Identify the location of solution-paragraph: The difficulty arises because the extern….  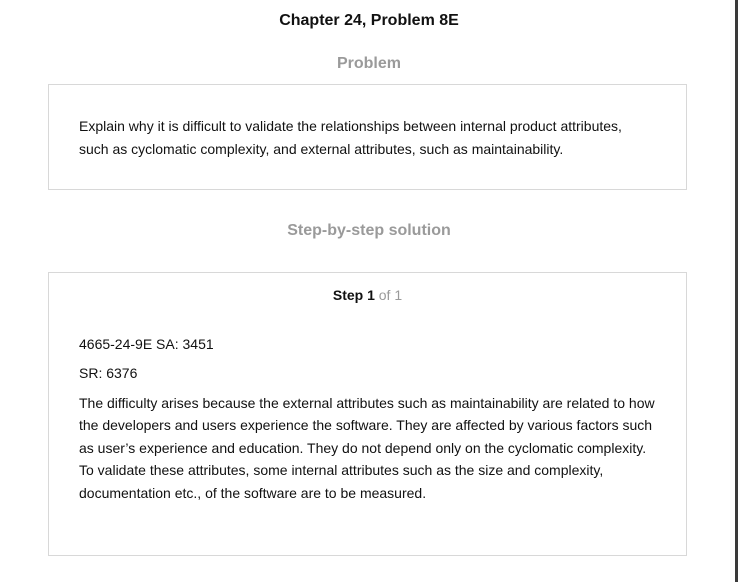
(367, 448).